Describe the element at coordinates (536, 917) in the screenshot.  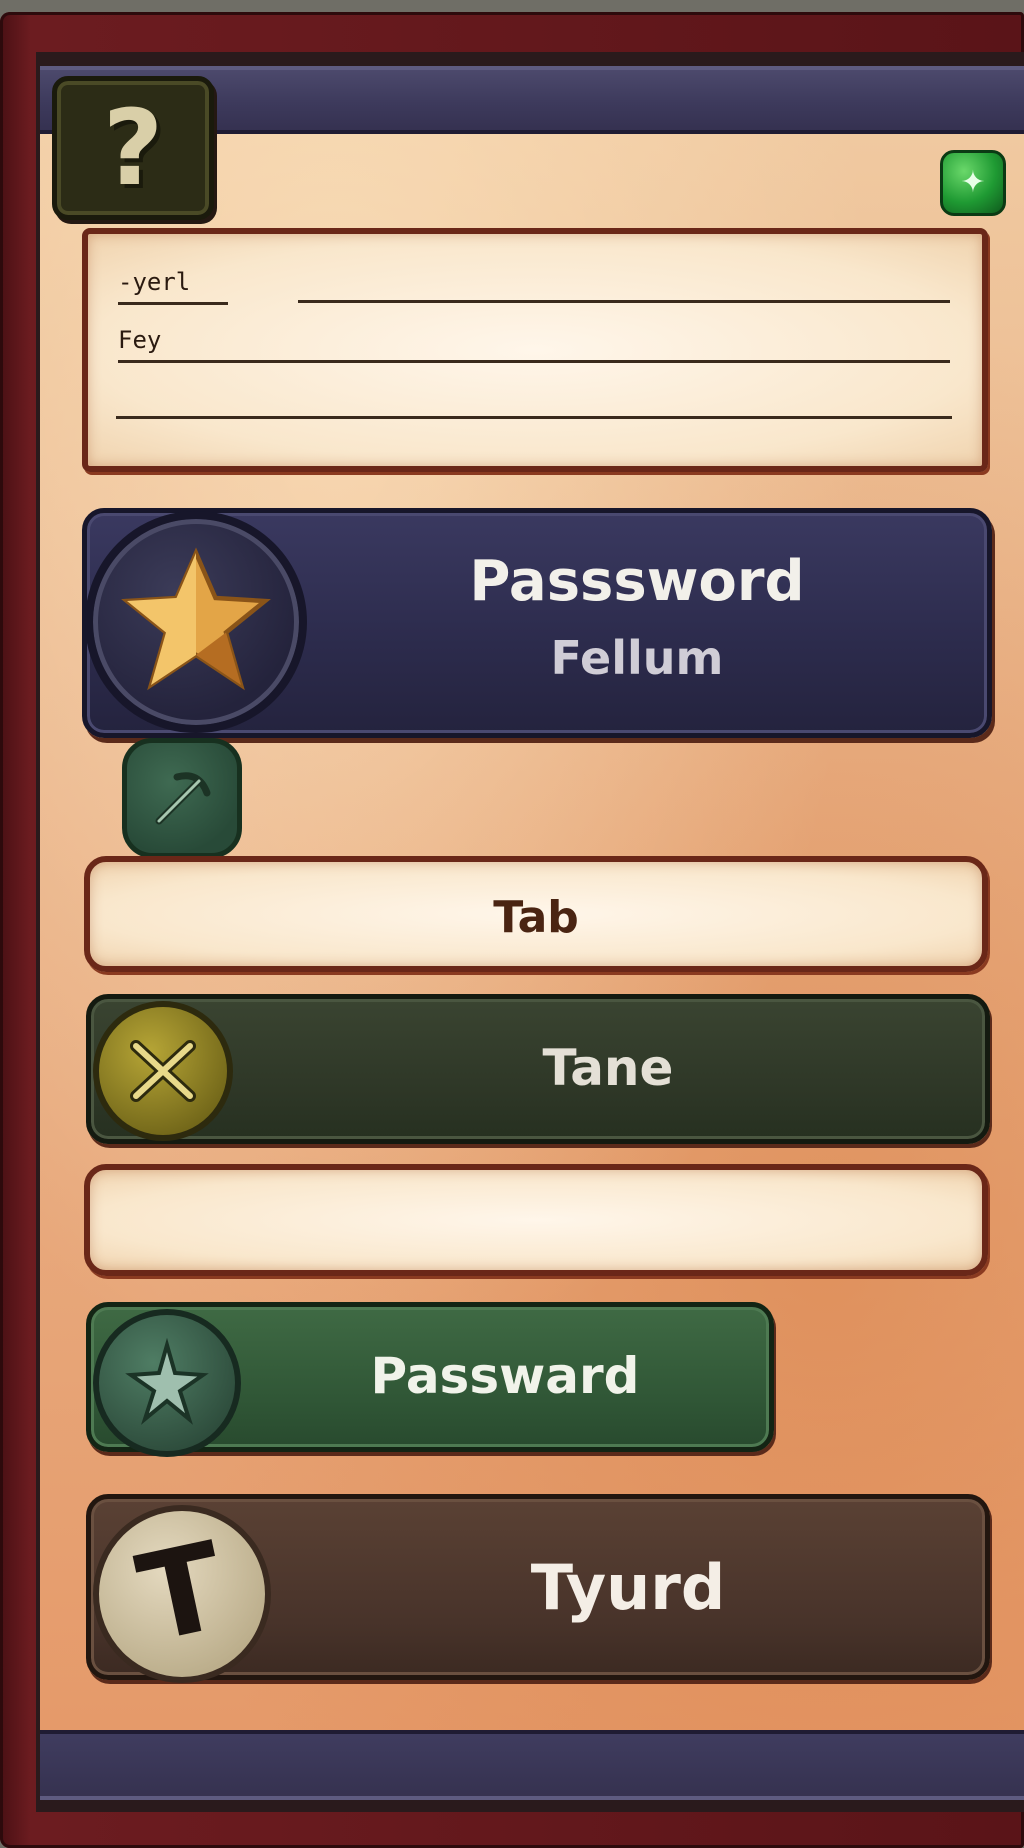
I see `tab-label: Tab` at that location.